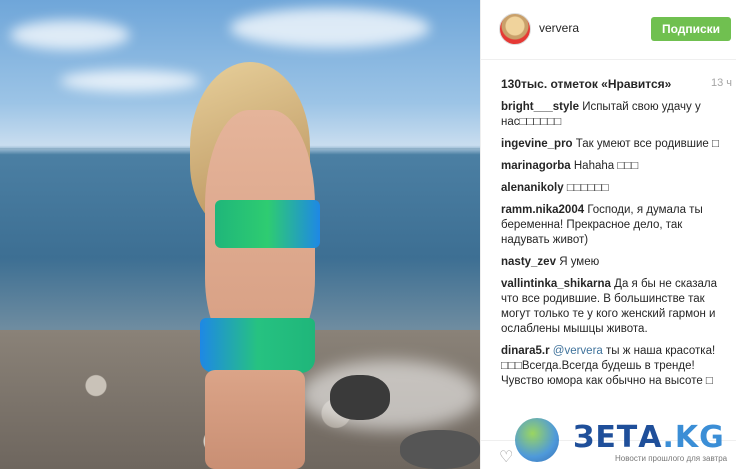 Image resolution: width=736 pixels, height=469 pixels. Describe the element at coordinates (506, 457) in the screenshot. I see `heart-icon: ♡` at that location.